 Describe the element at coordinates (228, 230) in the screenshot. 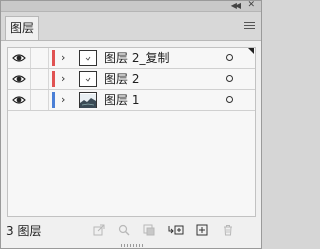

I see `delete-icon` at that location.